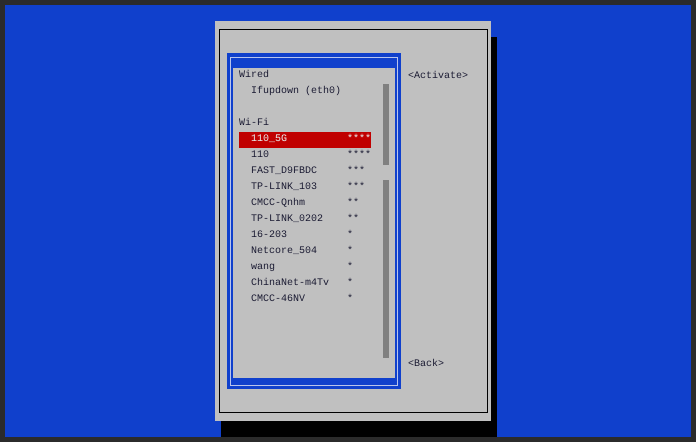 This screenshot has height=442, width=696. What do you see at coordinates (305, 236) in the screenshot?
I see `connection-item: 16-203 *` at bounding box center [305, 236].